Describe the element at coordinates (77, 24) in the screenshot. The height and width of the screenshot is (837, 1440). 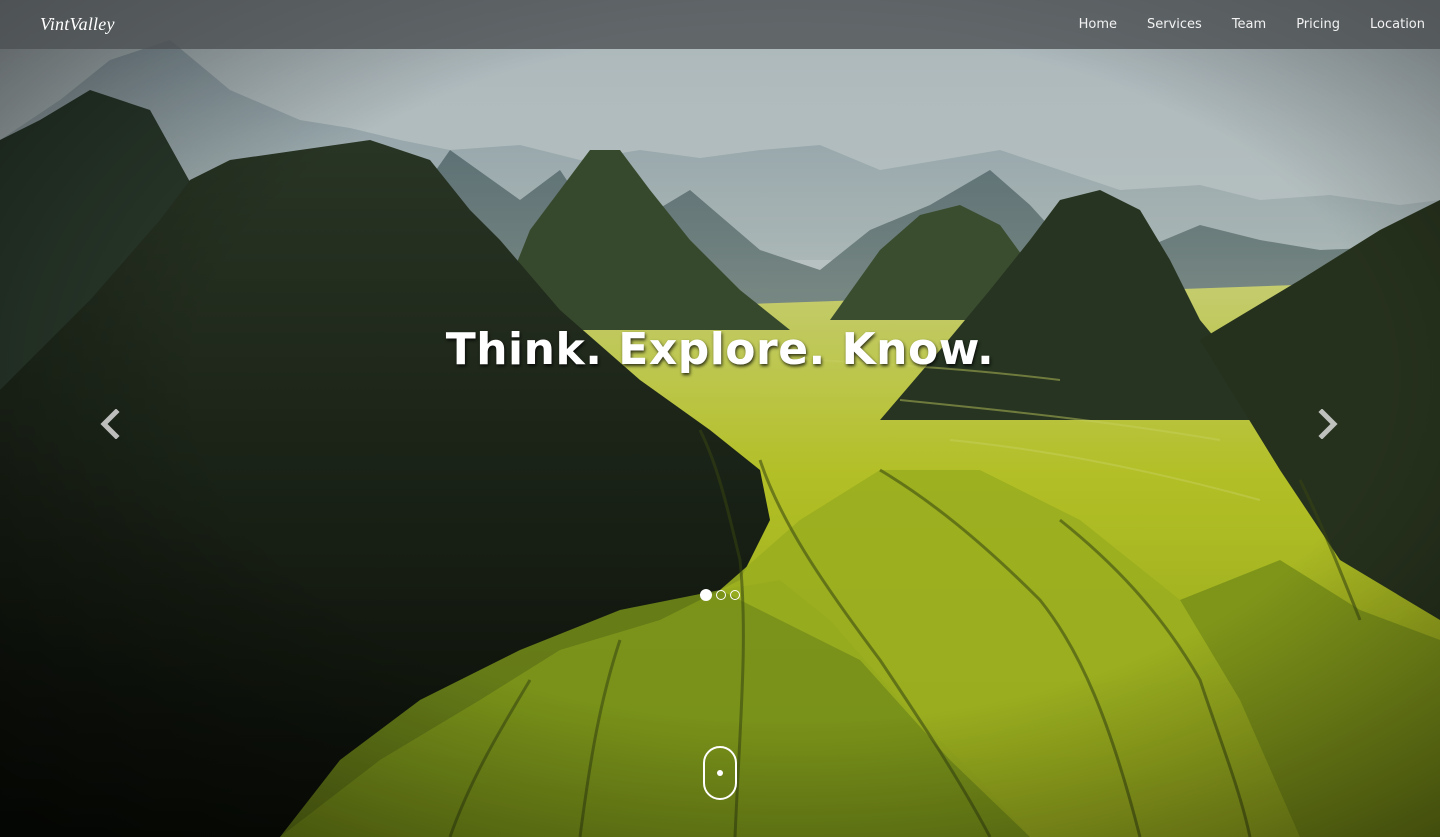
I see `brand-logo: VintValley` at that location.